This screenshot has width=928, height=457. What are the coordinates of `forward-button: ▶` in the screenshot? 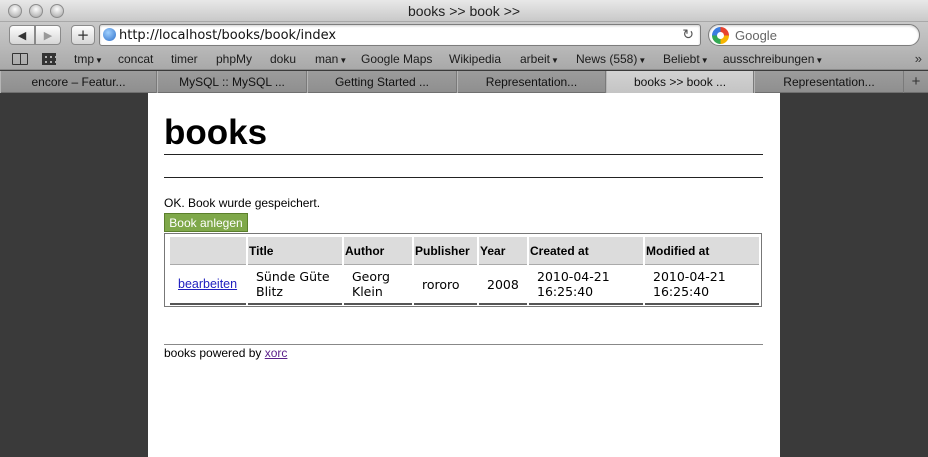 It's located at (48, 35).